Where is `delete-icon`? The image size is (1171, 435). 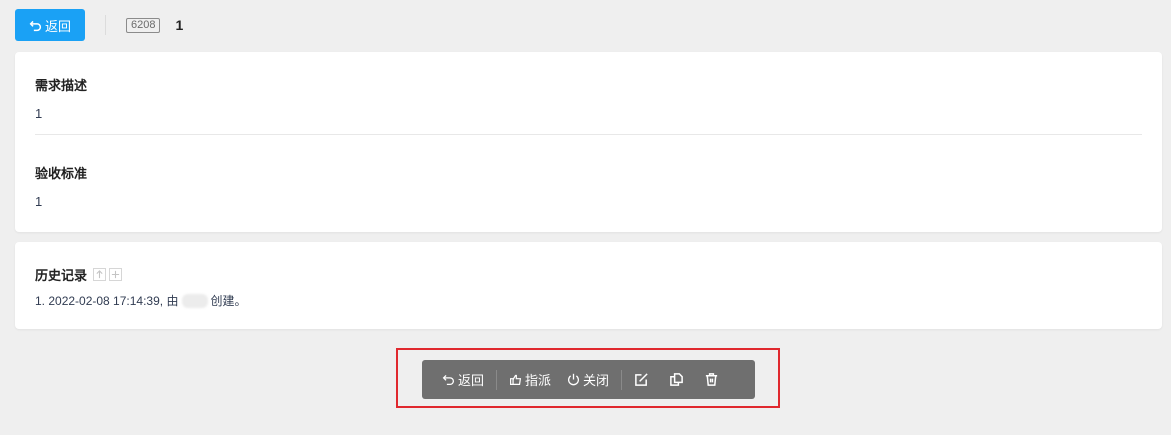
delete-icon is located at coordinates (711, 379).